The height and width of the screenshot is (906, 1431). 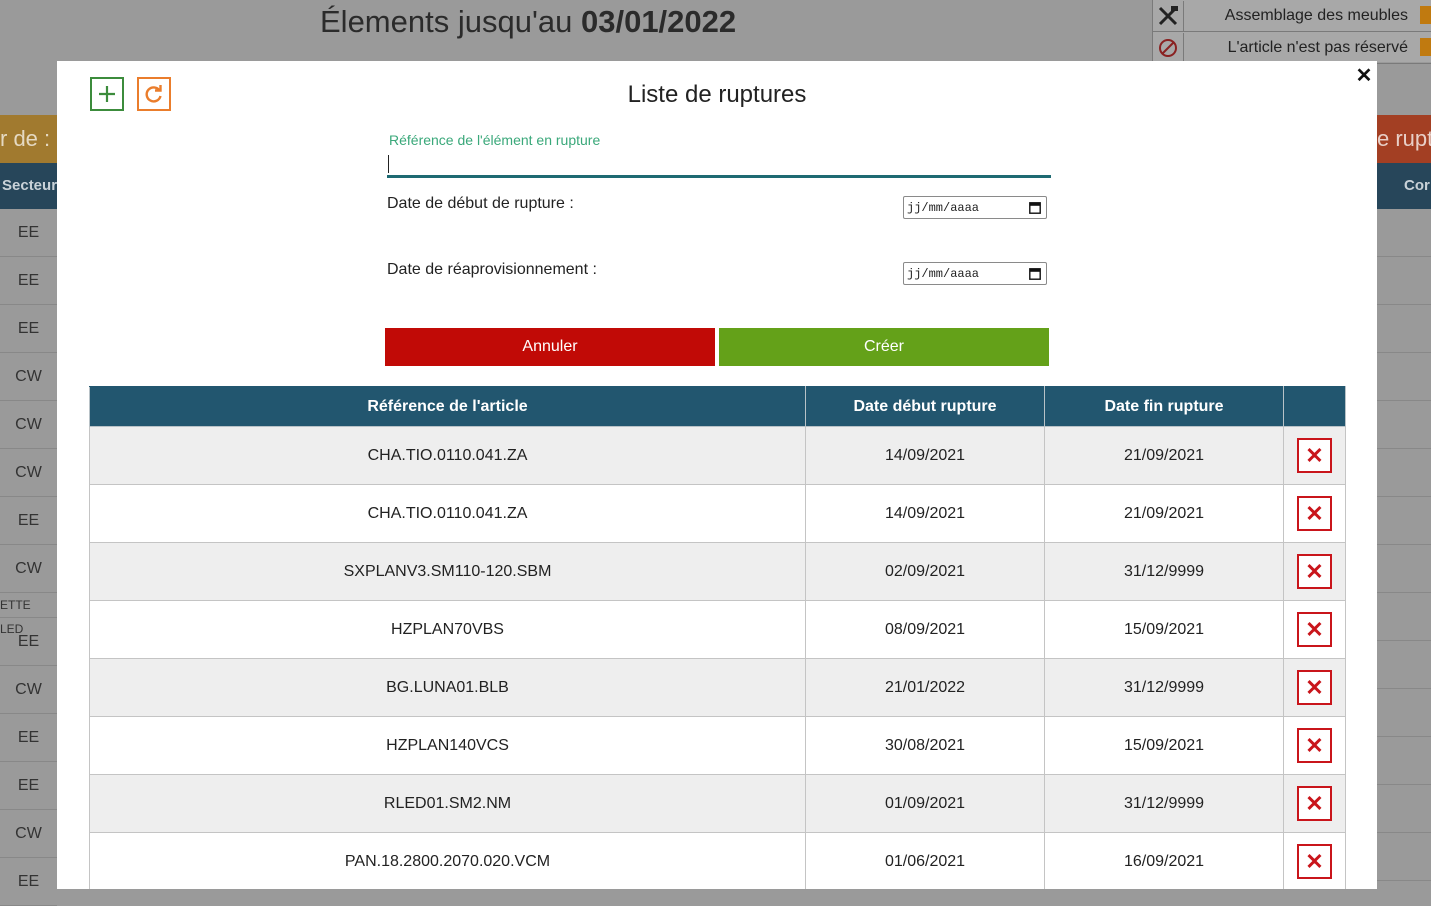 I want to click on column-header-sector: Secteur, so click(x=29, y=186).